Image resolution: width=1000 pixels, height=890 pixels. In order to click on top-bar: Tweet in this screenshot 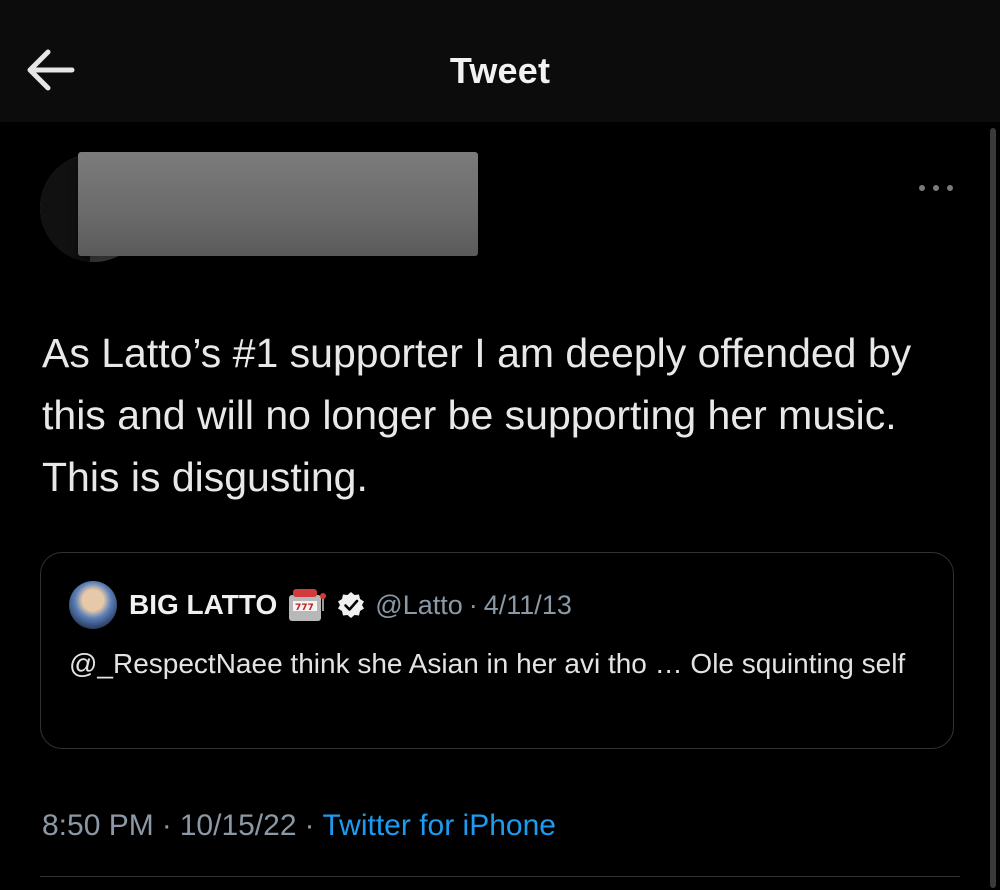, I will do `click(500, 61)`.